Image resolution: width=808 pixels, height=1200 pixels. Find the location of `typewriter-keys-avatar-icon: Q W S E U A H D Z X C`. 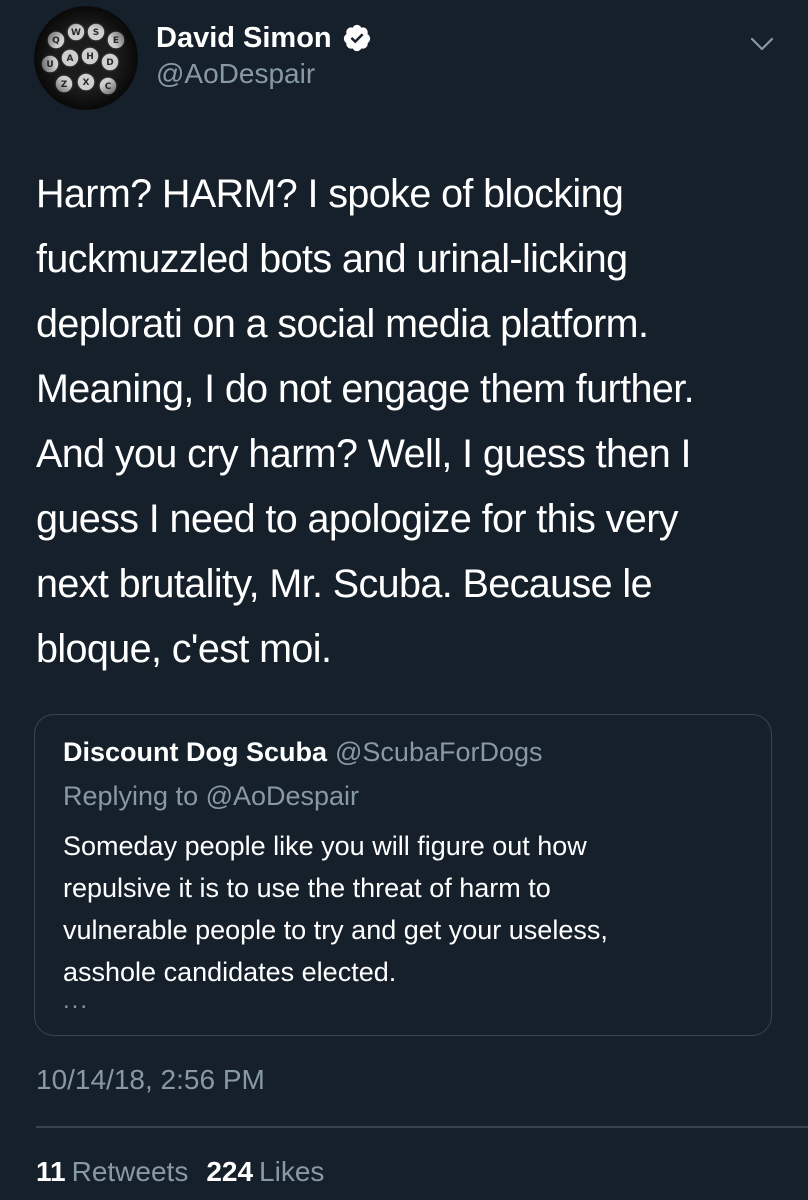

typewriter-keys-avatar-icon: Q W S E U A H D Z X C is located at coordinates (86, 58).